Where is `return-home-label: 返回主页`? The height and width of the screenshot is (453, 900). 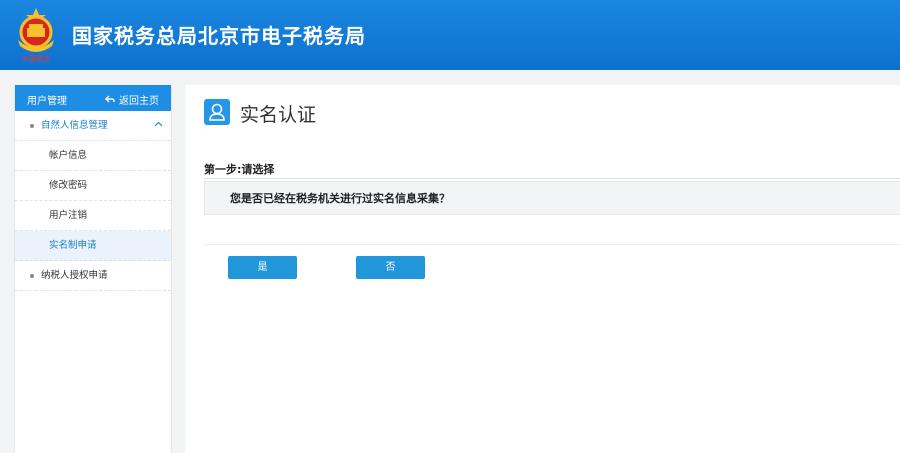 return-home-label: 返回主页 is located at coordinates (139, 101).